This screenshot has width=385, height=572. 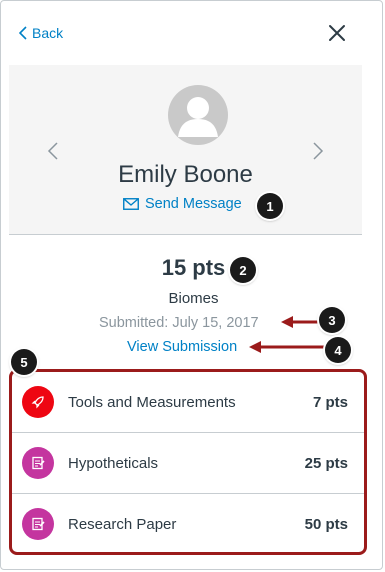 What do you see at coordinates (24, 362) in the screenshot?
I see `callout-5: 5` at bounding box center [24, 362].